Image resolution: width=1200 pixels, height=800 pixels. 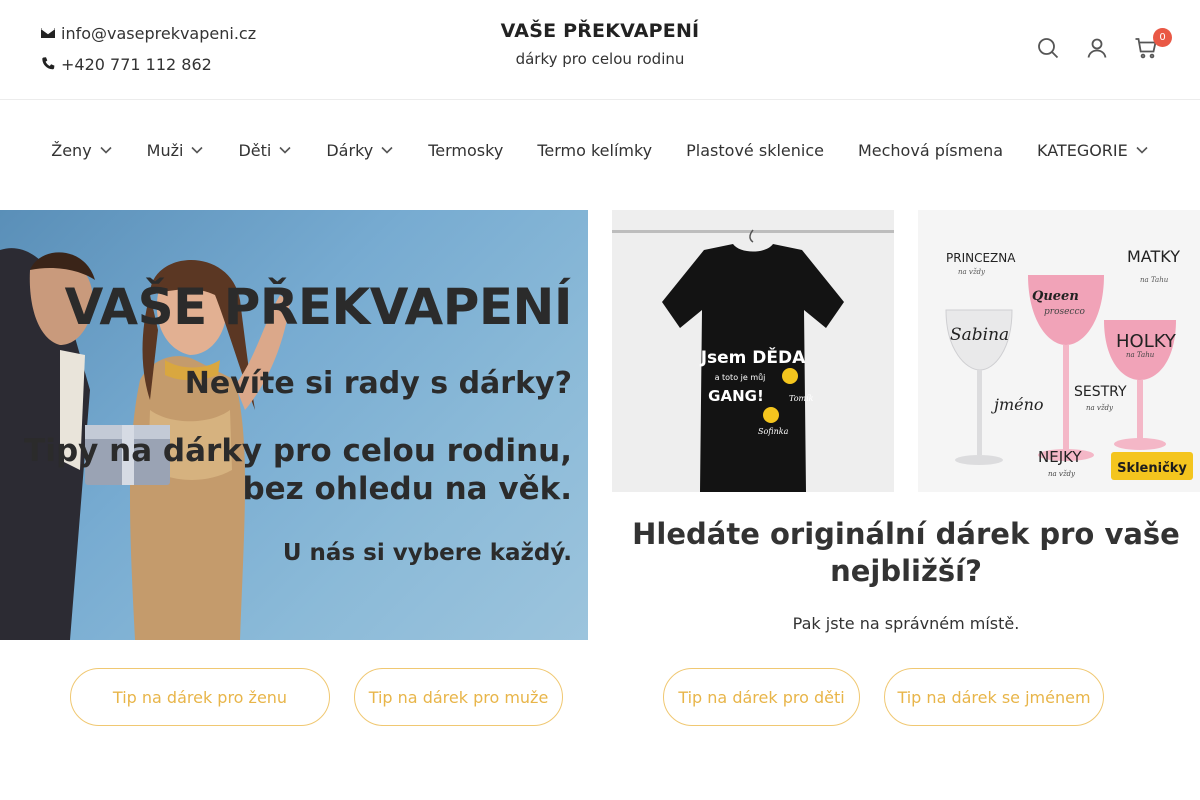 What do you see at coordinates (48, 63) in the screenshot?
I see `phone-icon` at bounding box center [48, 63].